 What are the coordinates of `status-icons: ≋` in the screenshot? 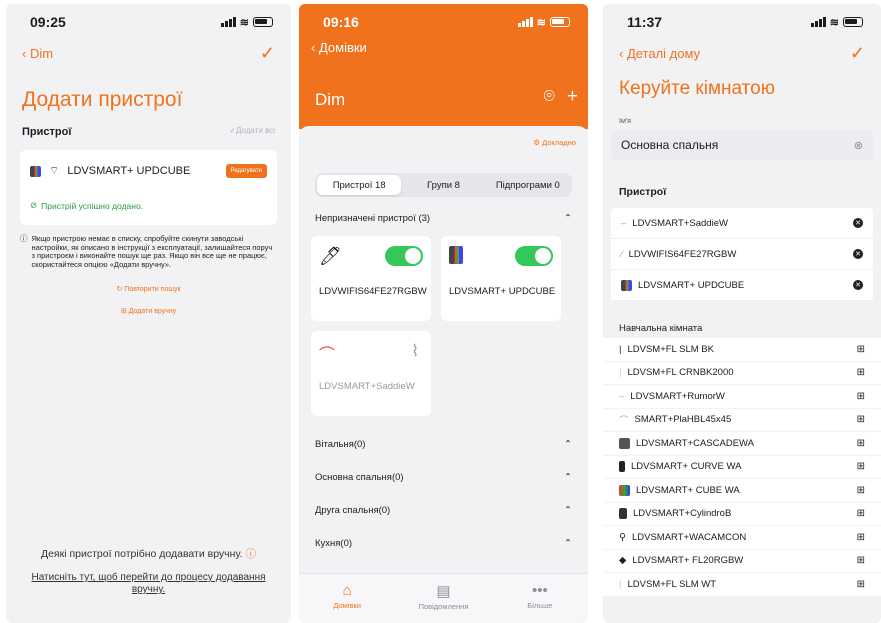 It's located at (246, 22).